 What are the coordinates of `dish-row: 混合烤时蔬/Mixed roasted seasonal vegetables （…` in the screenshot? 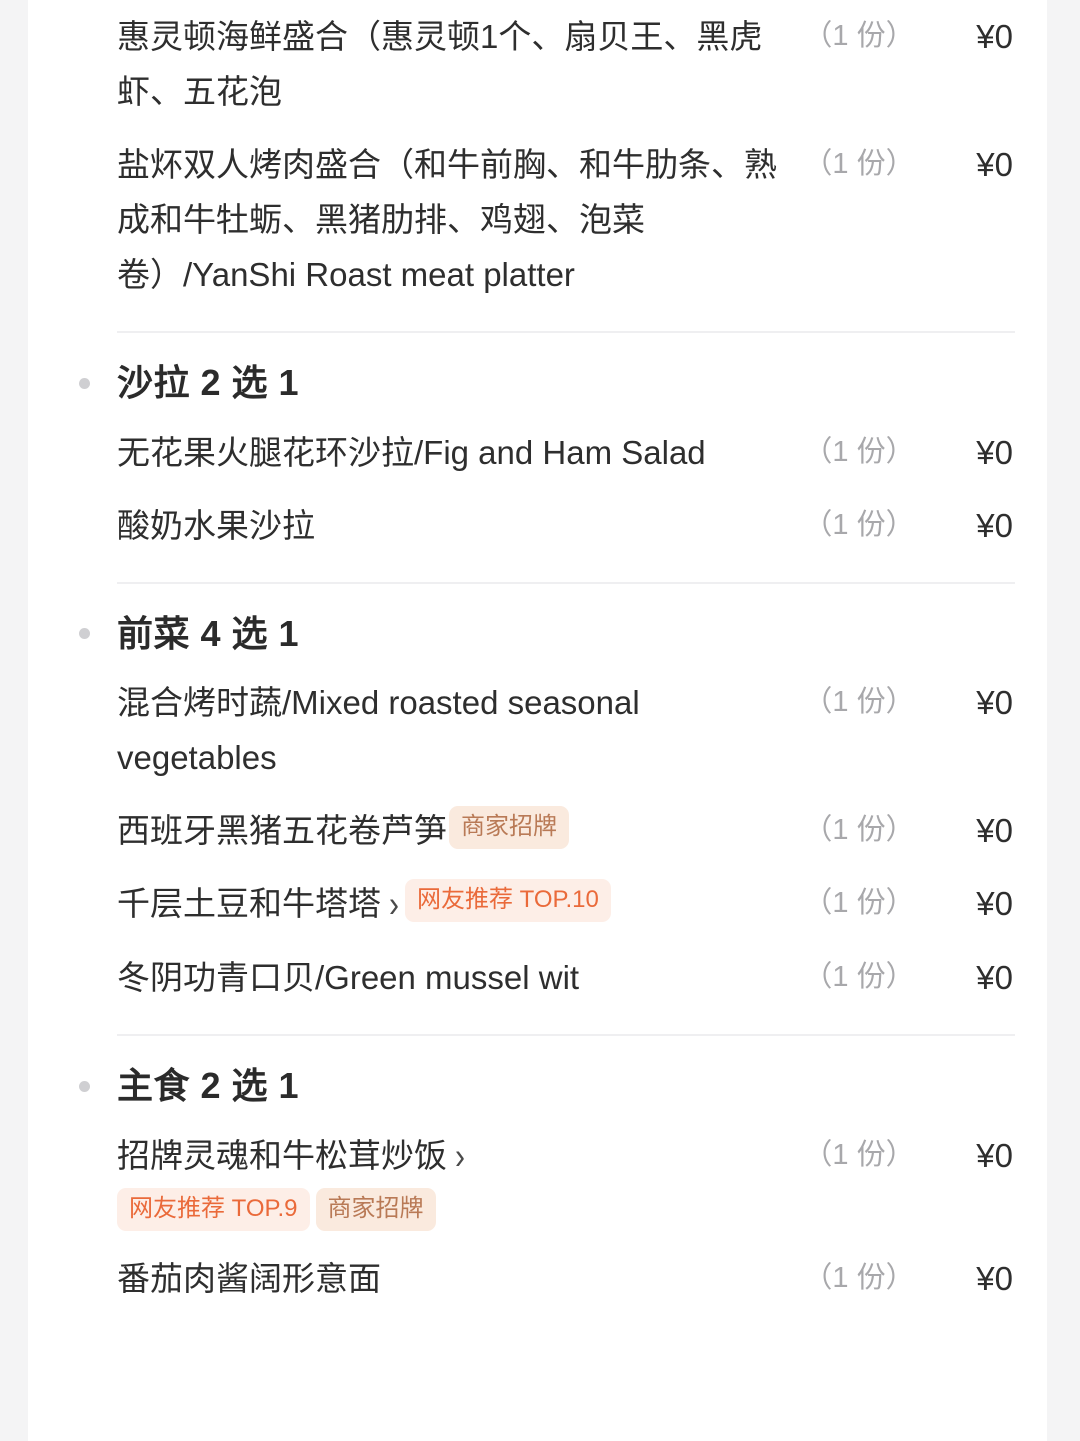 It's located at (566, 730).